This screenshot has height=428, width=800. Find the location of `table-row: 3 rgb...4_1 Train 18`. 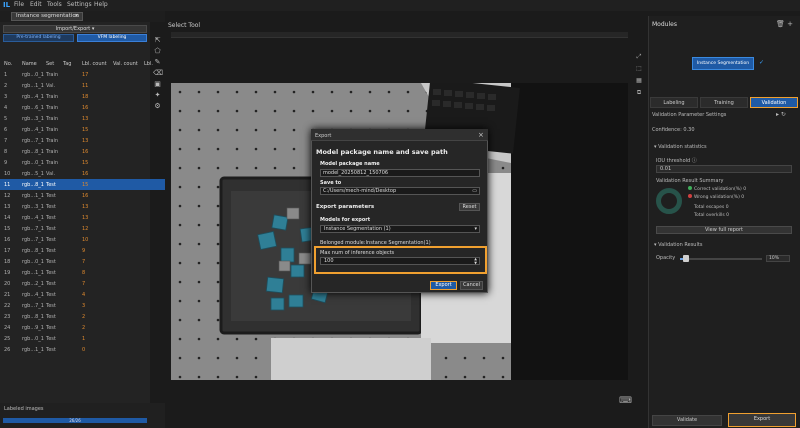

table-row: 3 rgb...4_1 Train 18 is located at coordinates (82, 96).